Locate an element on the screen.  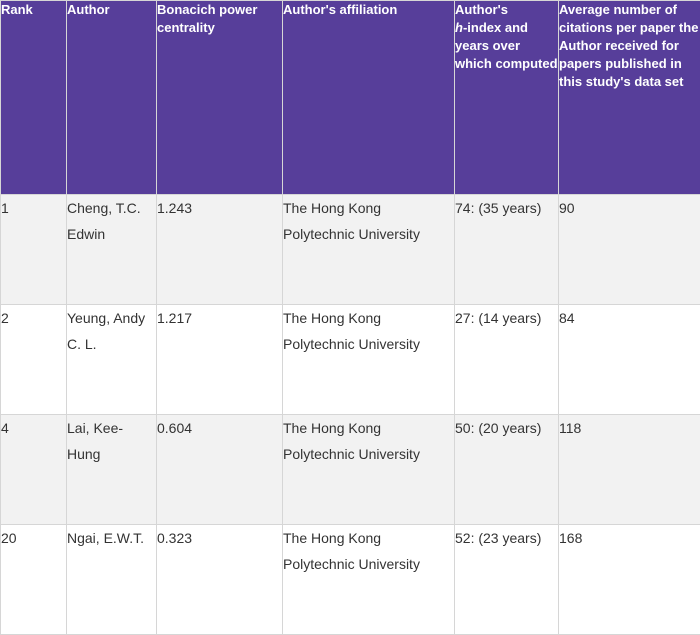
cell-hindex: 74: (35 years) is located at coordinates (507, 250).